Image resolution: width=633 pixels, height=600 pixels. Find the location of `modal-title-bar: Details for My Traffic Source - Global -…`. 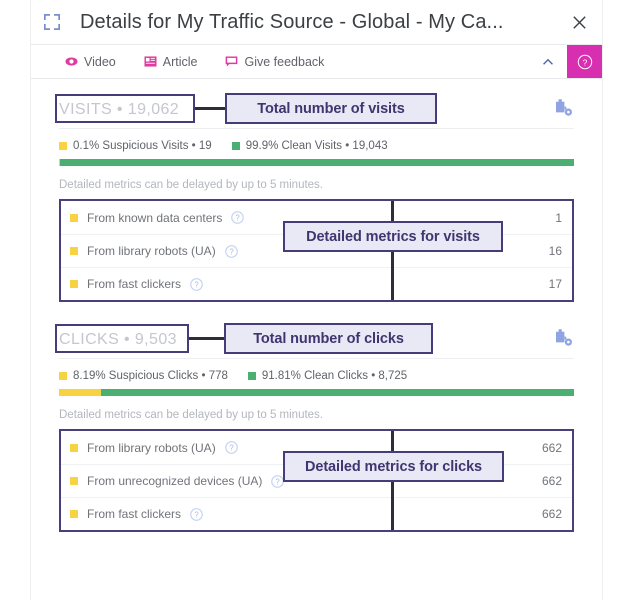

modal-title-bar: Details for My Traffic Source - Global -… is located at coordinates (316, 22).